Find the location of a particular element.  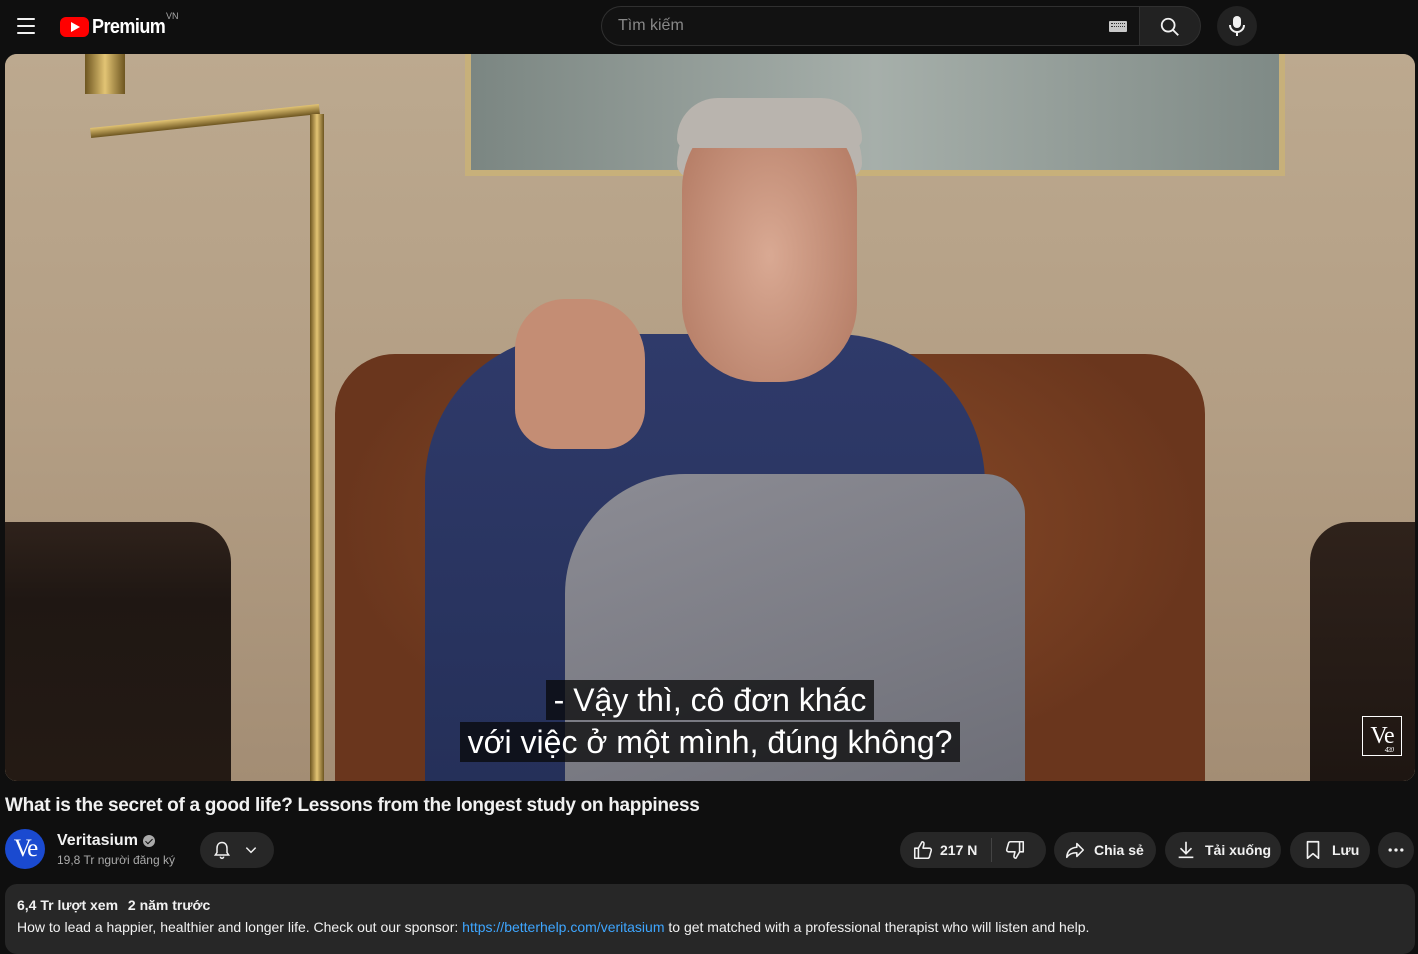

search-button is located at coordinates (1170, 26).